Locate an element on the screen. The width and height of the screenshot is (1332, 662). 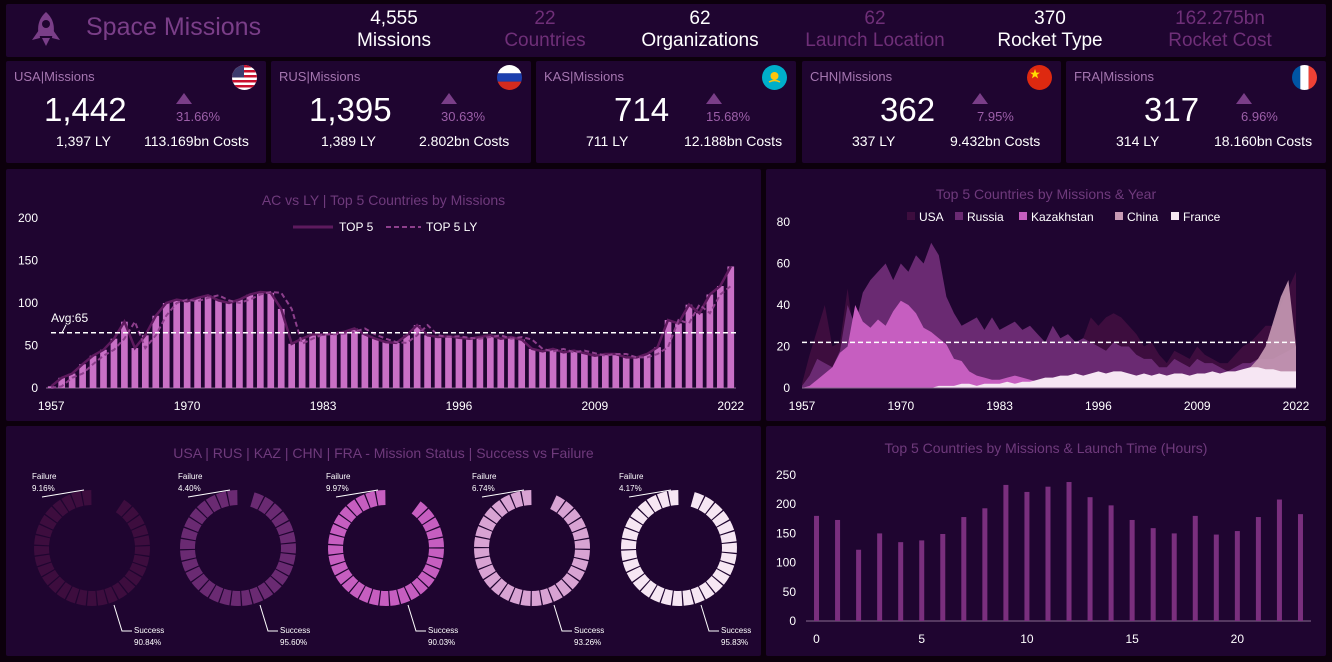
donut-kaz: Failure 9.97% Success 90.03% is located at coordinates (392, 559).